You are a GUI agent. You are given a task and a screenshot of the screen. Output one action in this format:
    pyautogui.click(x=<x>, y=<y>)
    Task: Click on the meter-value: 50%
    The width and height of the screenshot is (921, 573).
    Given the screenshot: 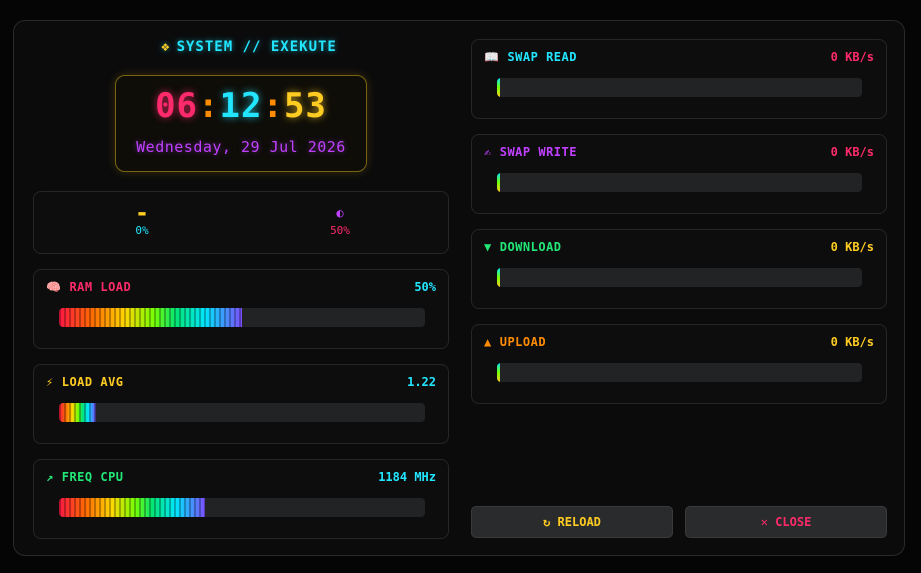 What is the action you would take?
    pyautogui.click(x=425, y=287)
    